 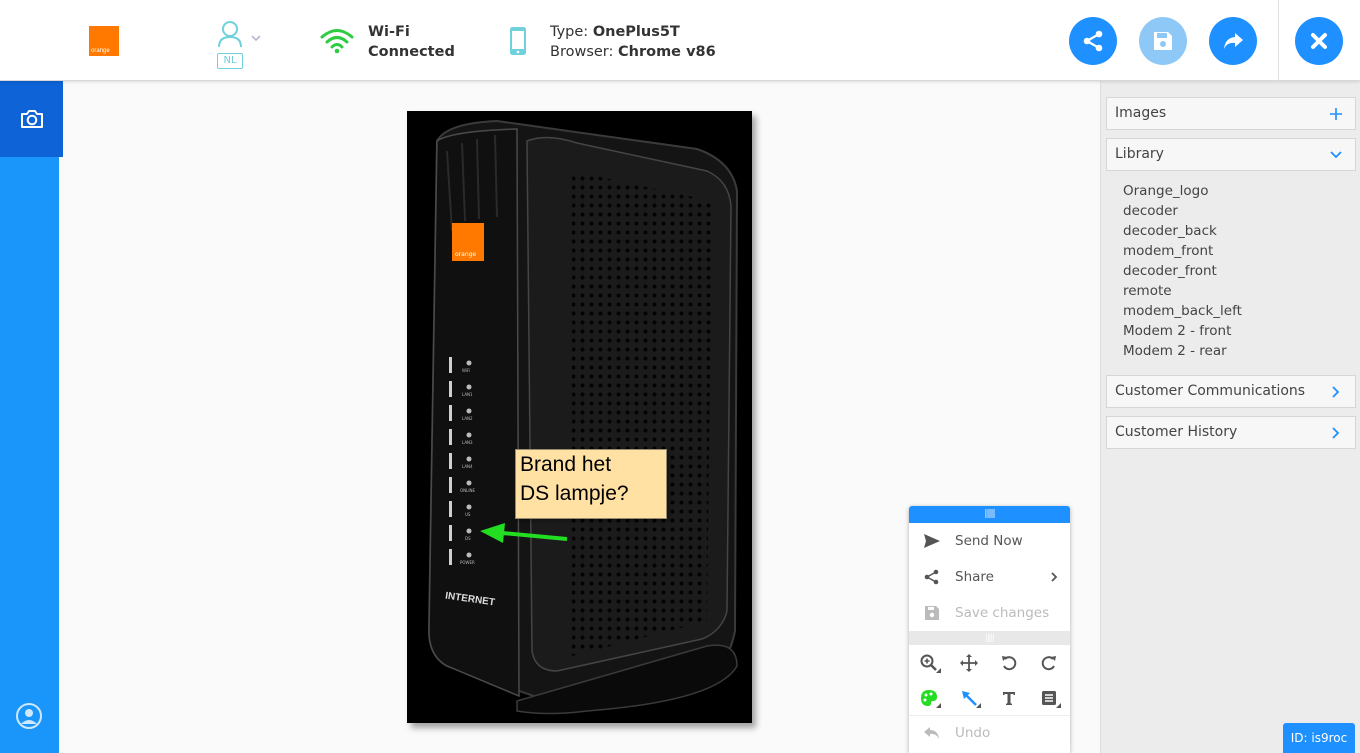 I want to click on save-changes-button: Save changes, so click(x=989, y=613).